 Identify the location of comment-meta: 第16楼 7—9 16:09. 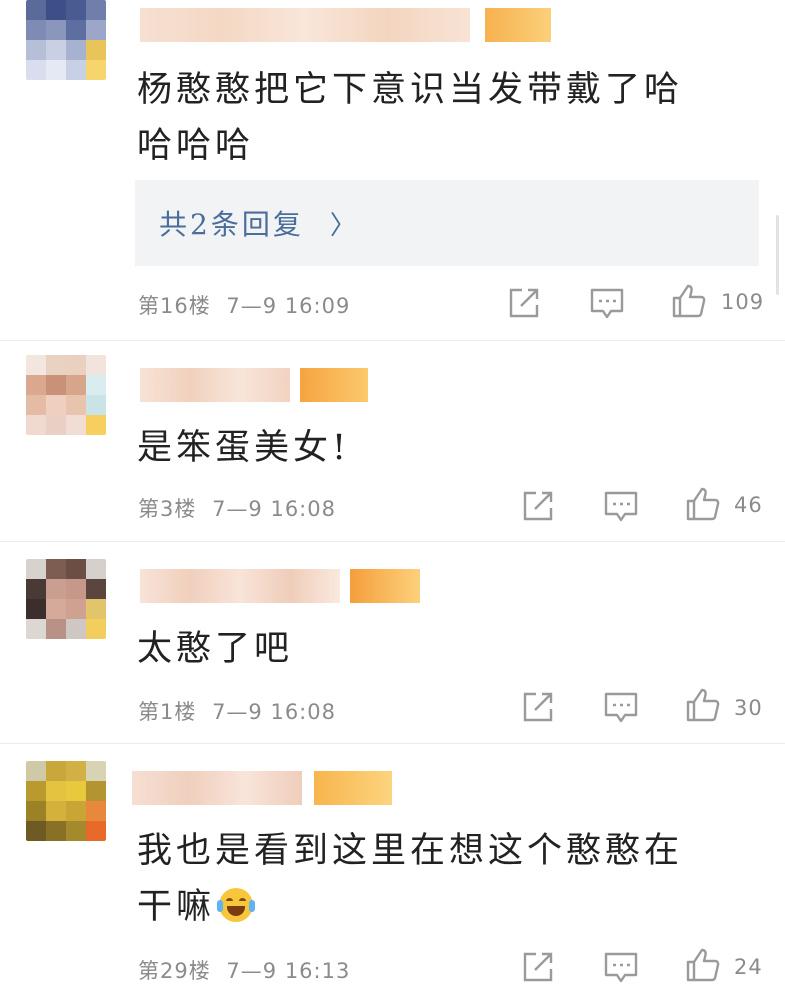
(244, 305).